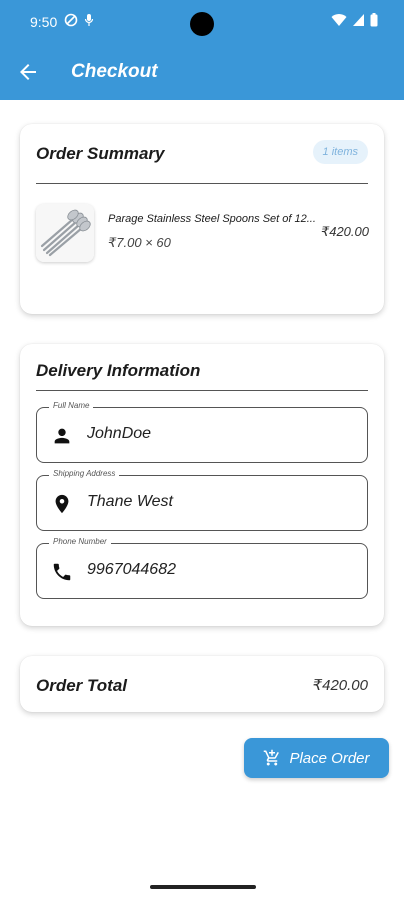  I want to click on status-icons-right, so click(354, 20).